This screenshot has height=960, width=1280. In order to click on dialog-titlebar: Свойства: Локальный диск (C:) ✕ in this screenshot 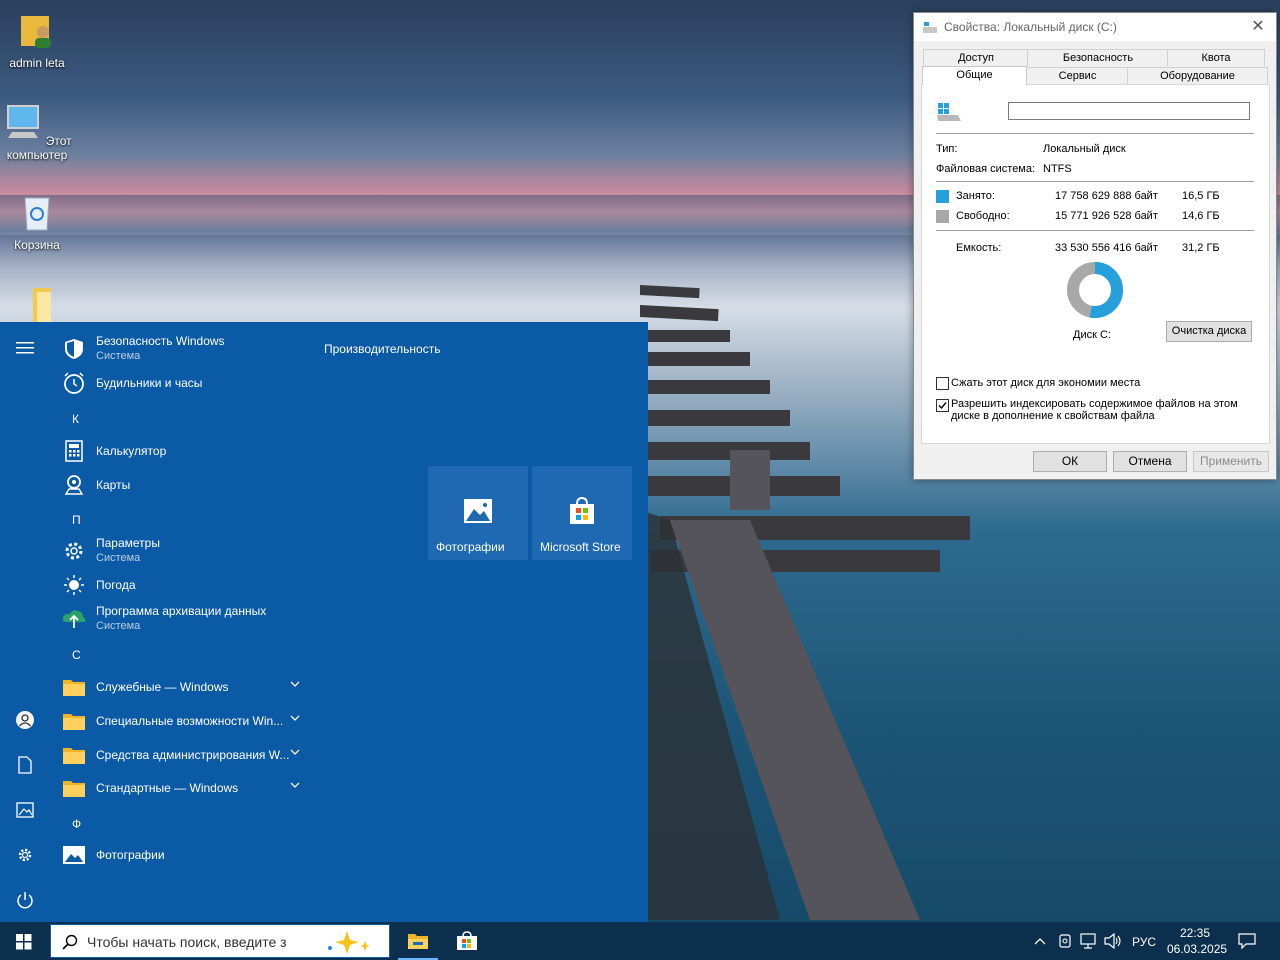, I will do `click(1095, 27)`.